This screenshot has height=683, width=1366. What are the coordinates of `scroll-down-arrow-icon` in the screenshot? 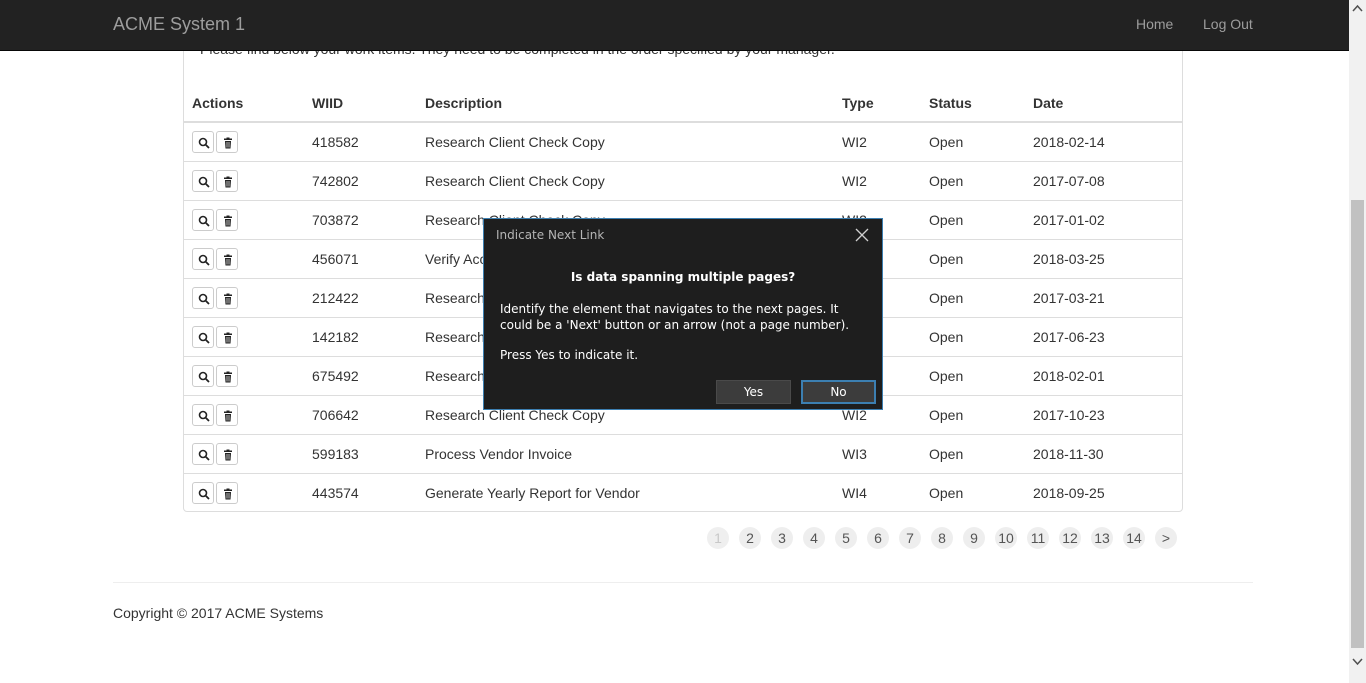 It's located at (1357, 661).